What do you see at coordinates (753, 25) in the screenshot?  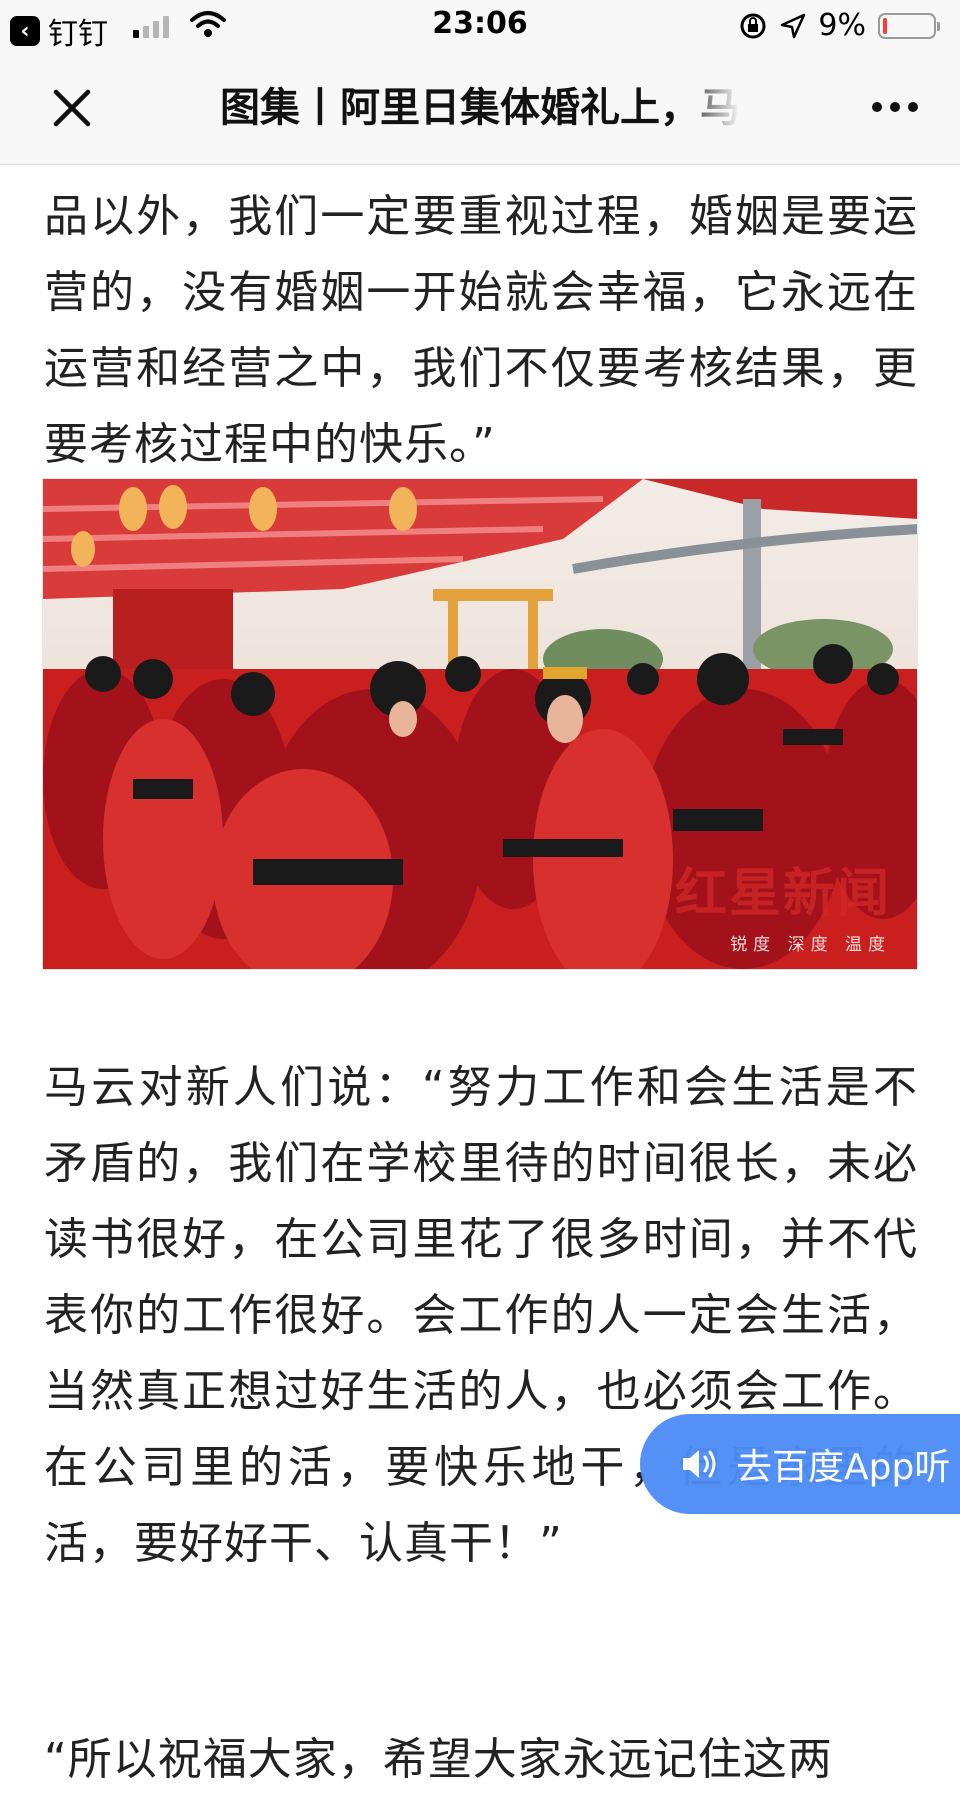 I see `orientation-lock-icon` at bounding box center [753, 25].